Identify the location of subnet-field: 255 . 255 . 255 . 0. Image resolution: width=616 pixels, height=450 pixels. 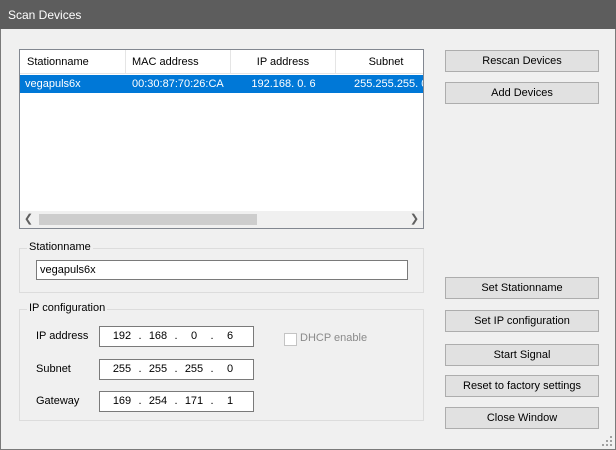
(176, 369).